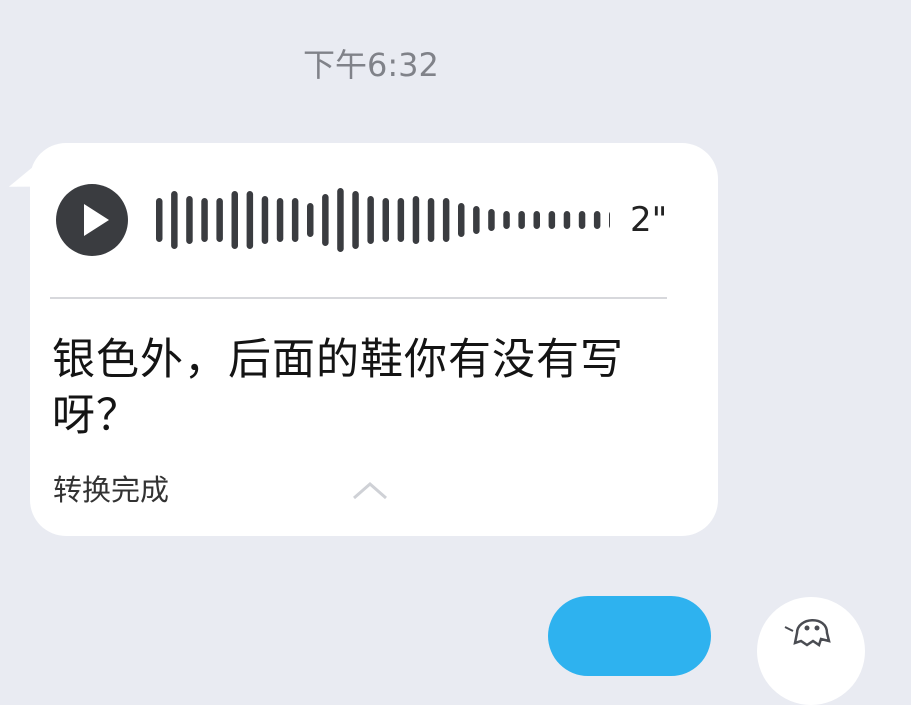 This screenshot has width=911, height=705. Describe the element at coordinates (111, 490) in the screenshot. I see `transcription-status: 转换完成` at that location.